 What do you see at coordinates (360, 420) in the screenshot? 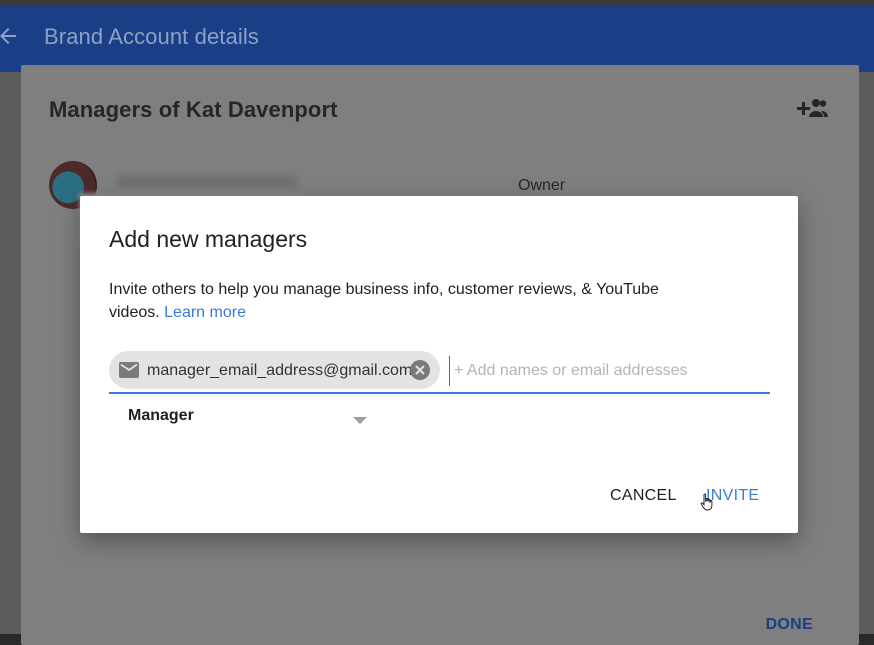
I see `dropdown-caret-icon` at bounding box center [360, 420].